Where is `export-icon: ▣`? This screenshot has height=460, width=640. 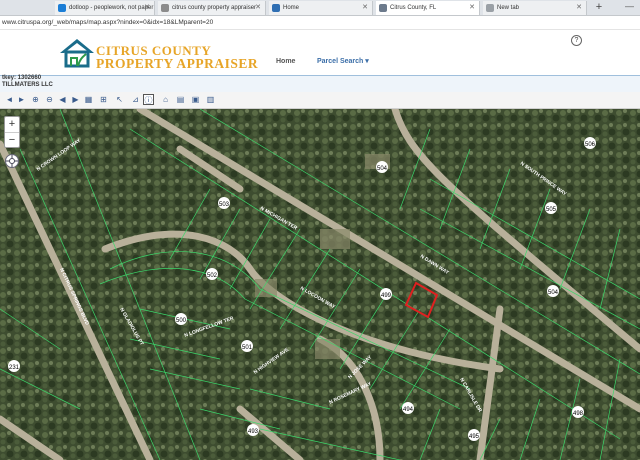
export-icon: ▣ is located at coordinates (195, 99).